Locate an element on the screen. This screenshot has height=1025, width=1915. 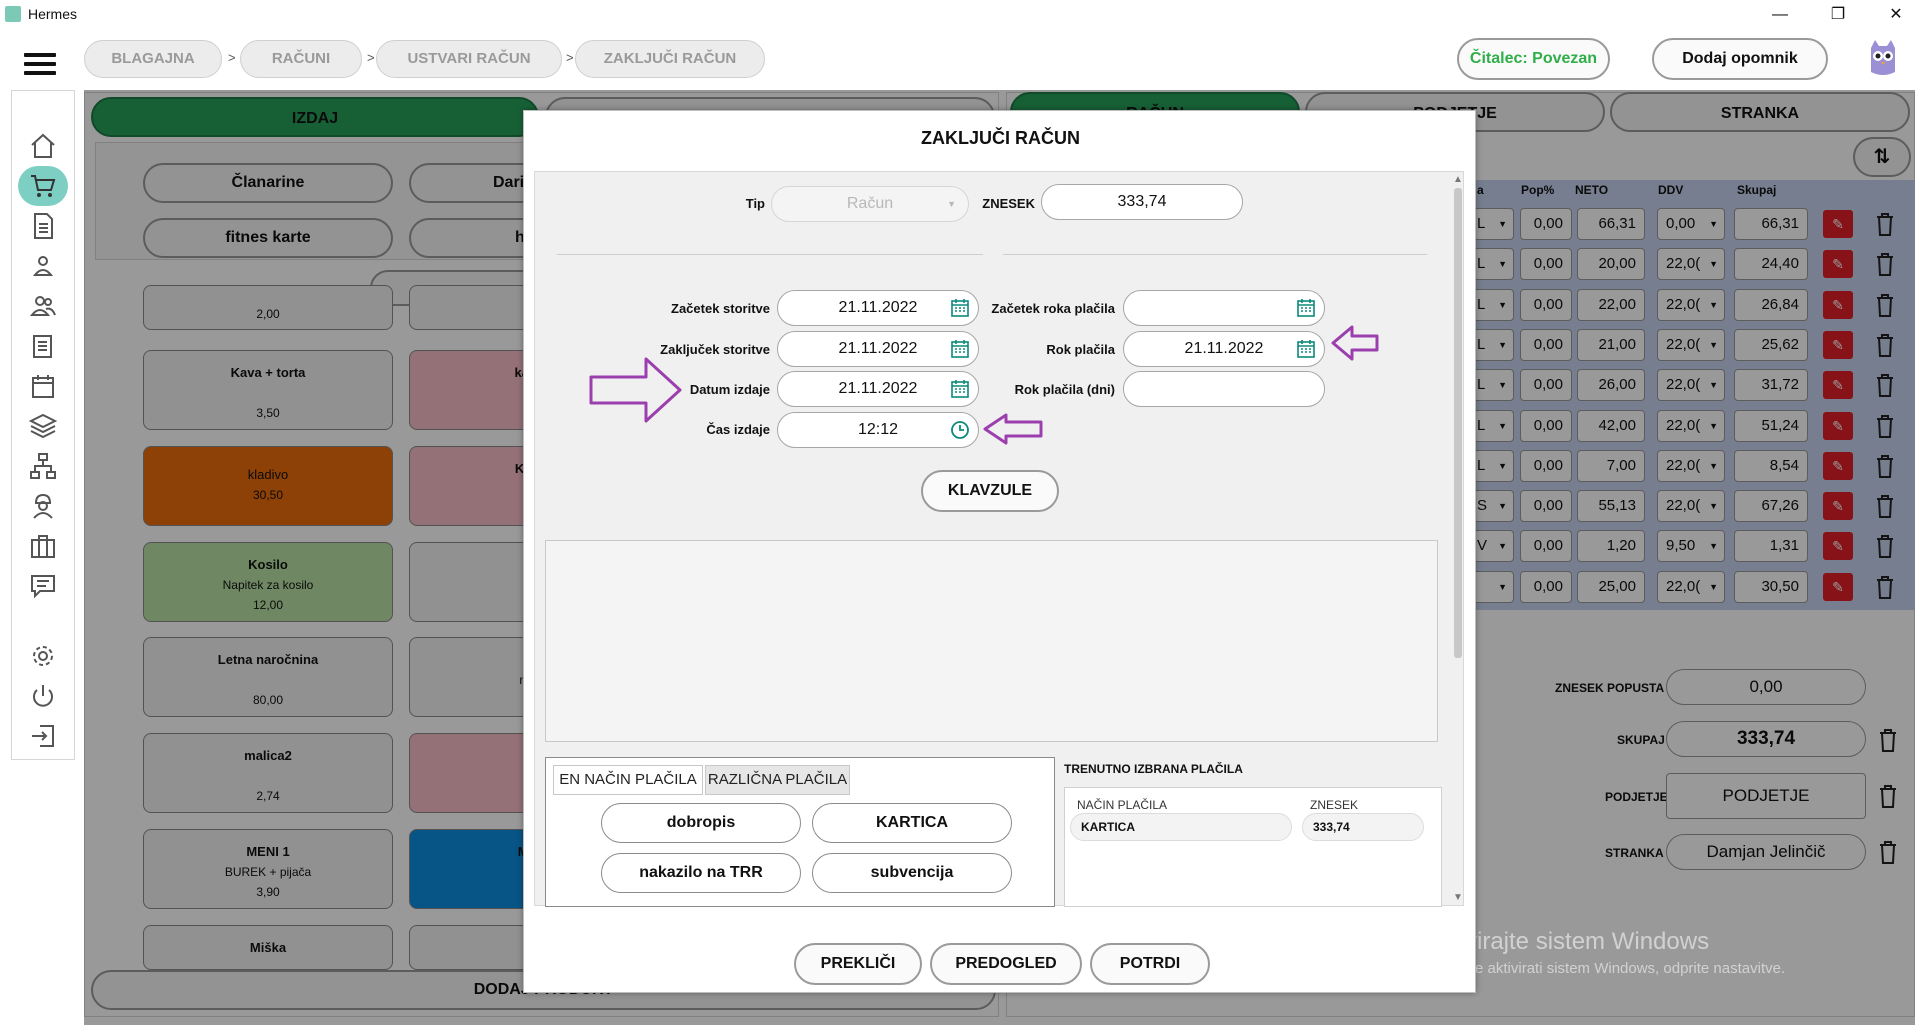
amount-label: ZNESEK is located at coordinates (1008, 203).